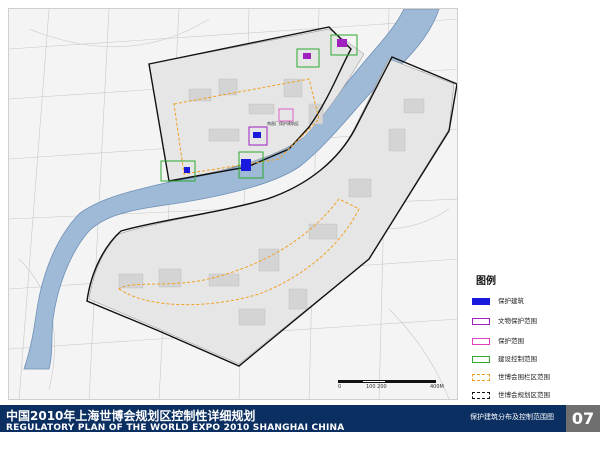  I want to click on legend-item-expo-fence: 世博会围栏区范围, so click(532, 378).